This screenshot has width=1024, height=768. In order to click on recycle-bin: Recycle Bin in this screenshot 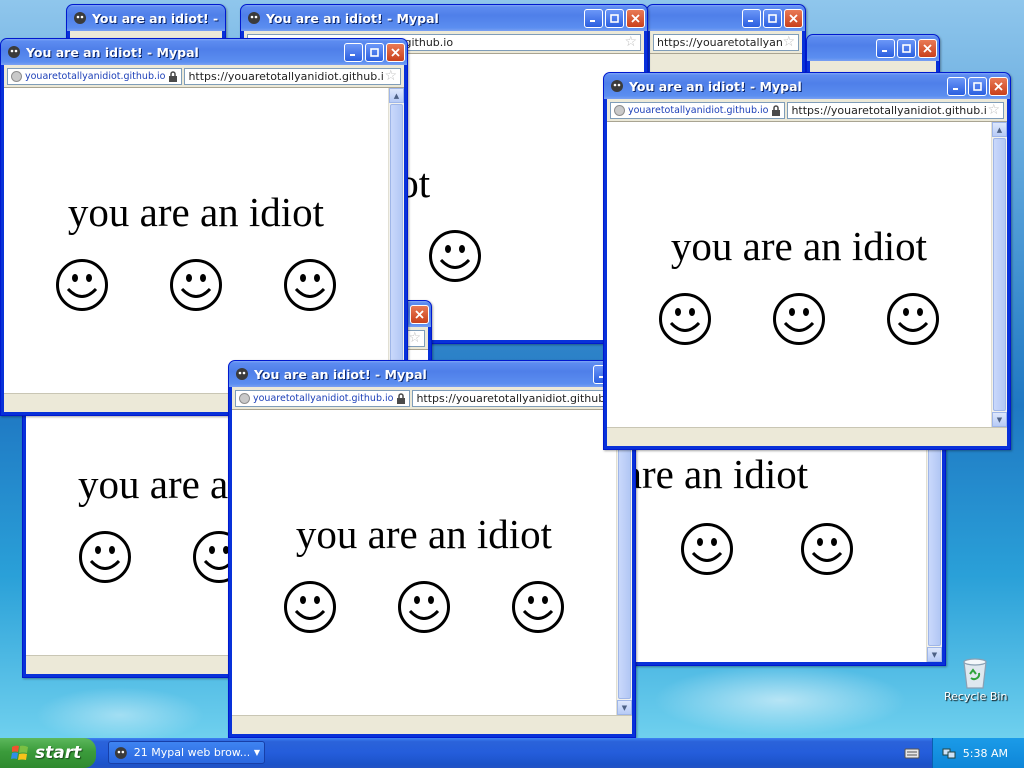, I will do `click(975, 679)`.